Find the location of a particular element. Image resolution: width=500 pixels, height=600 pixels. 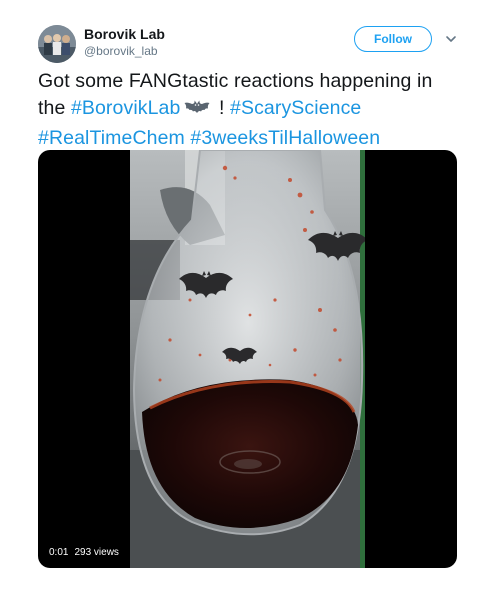

tweet-line-2: the #BorovikLab ! #ScaryScience is located at coordinates (253, 110).